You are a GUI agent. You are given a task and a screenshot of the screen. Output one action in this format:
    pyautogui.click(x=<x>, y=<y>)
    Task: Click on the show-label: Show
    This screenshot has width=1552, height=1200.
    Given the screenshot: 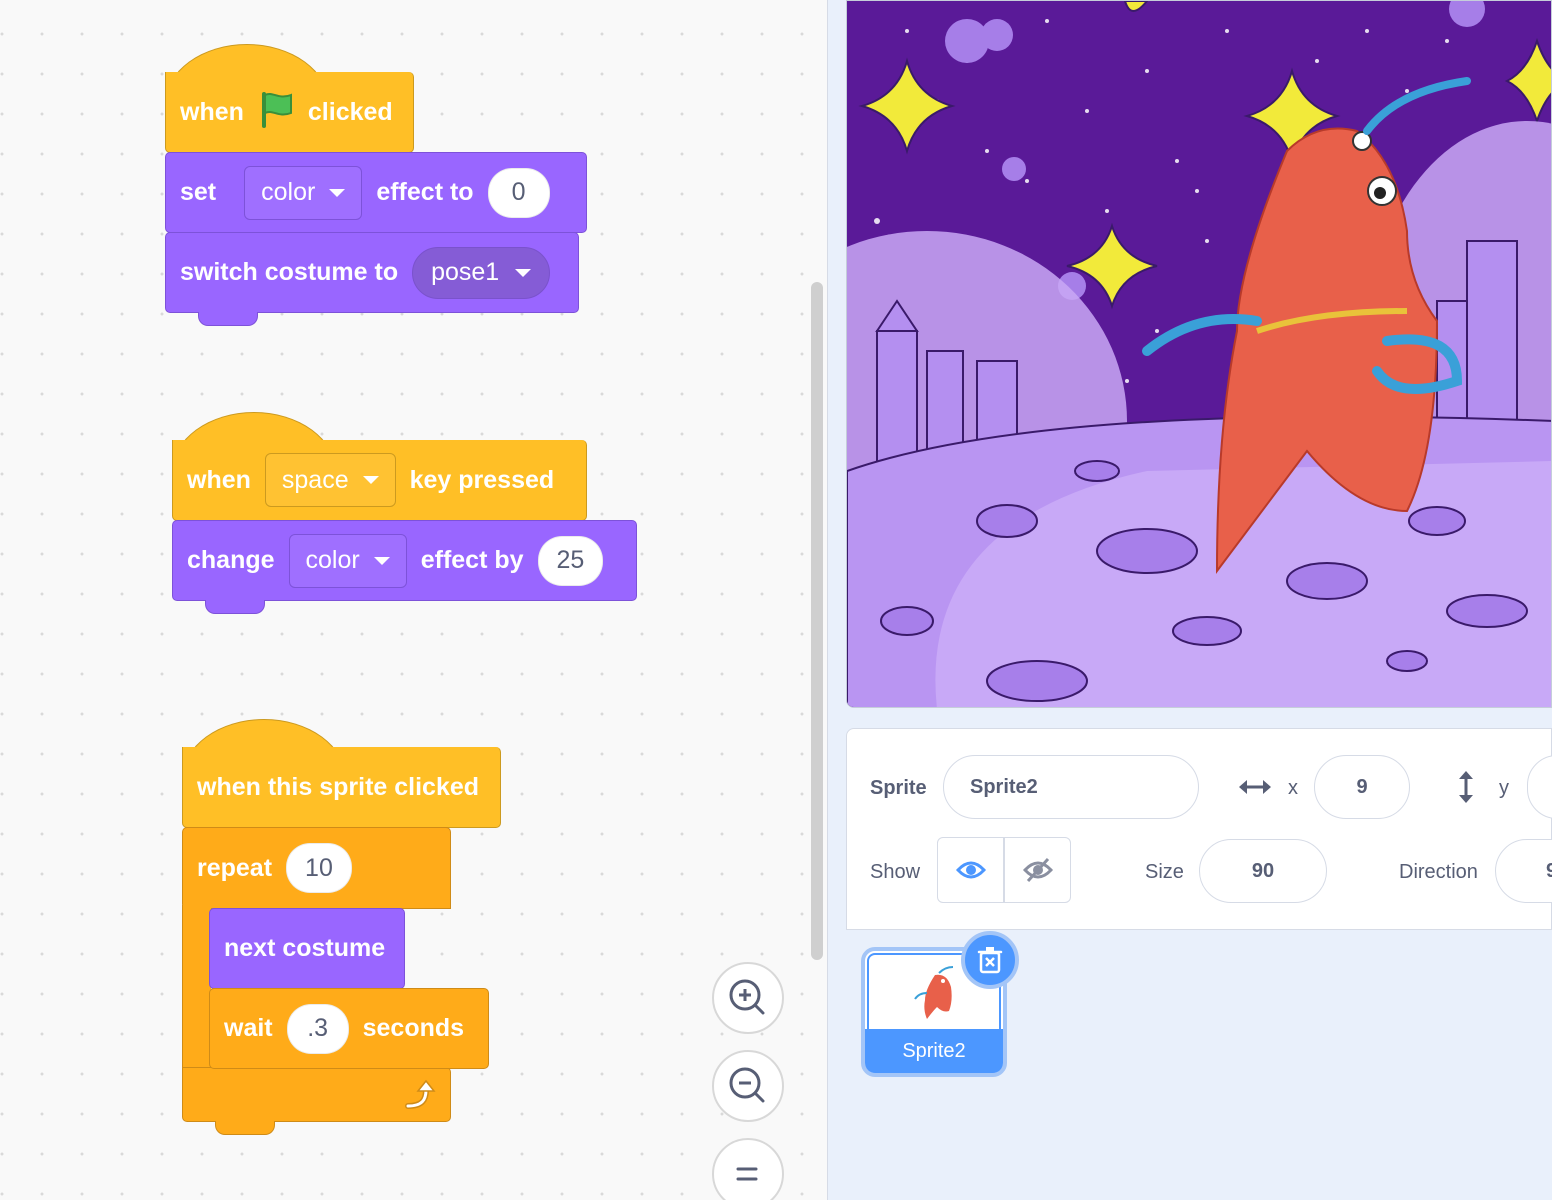 What is the action you would take?
    pyautogui.click(x=895, y=872)
    